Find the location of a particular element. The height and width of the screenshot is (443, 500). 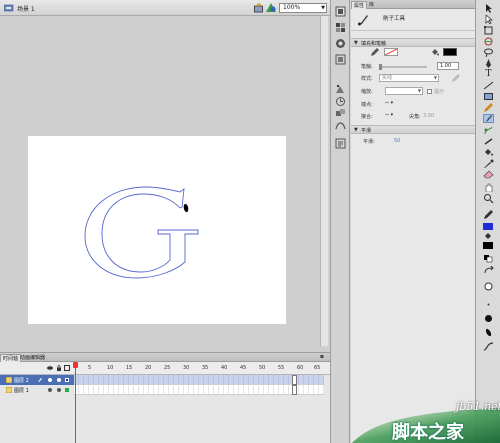

tab-properties: 属性 is located at coordinates (359, 5).